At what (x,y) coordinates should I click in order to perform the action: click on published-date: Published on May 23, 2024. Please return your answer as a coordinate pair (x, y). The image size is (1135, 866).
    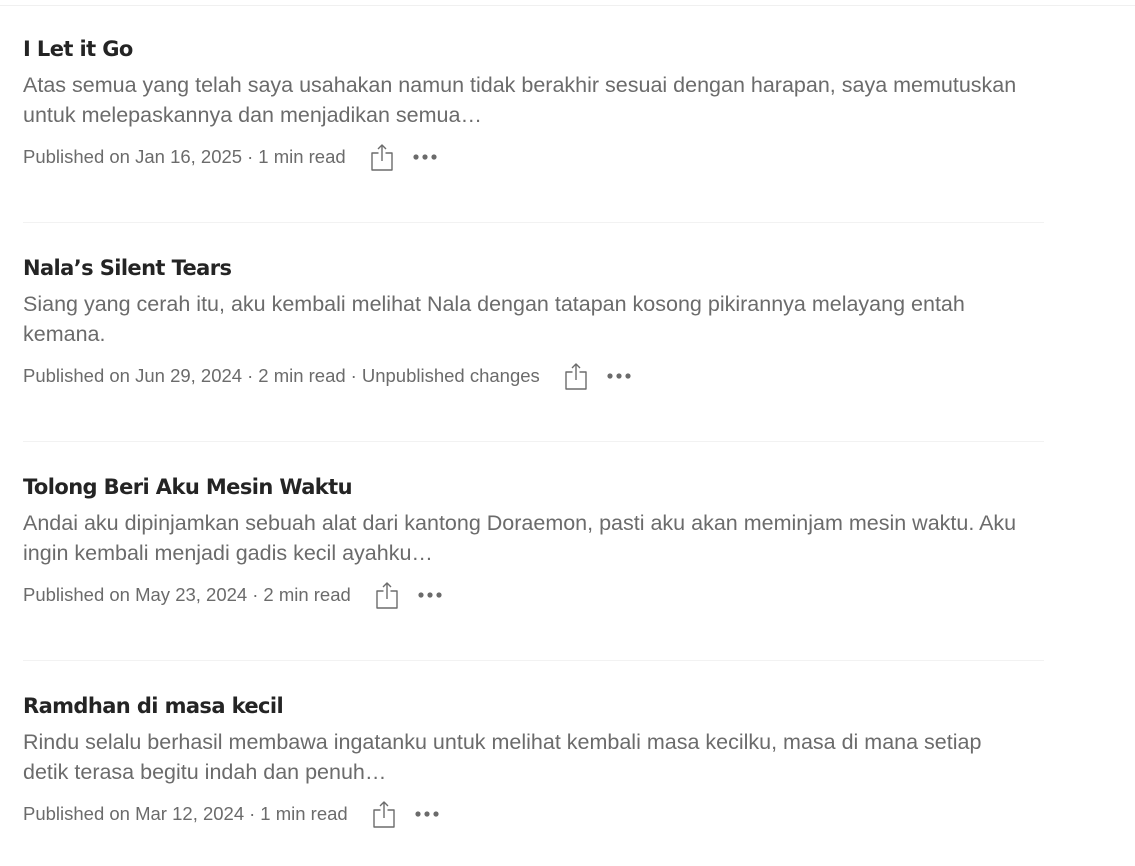
    Looking at the image, I should click on (135, 594).